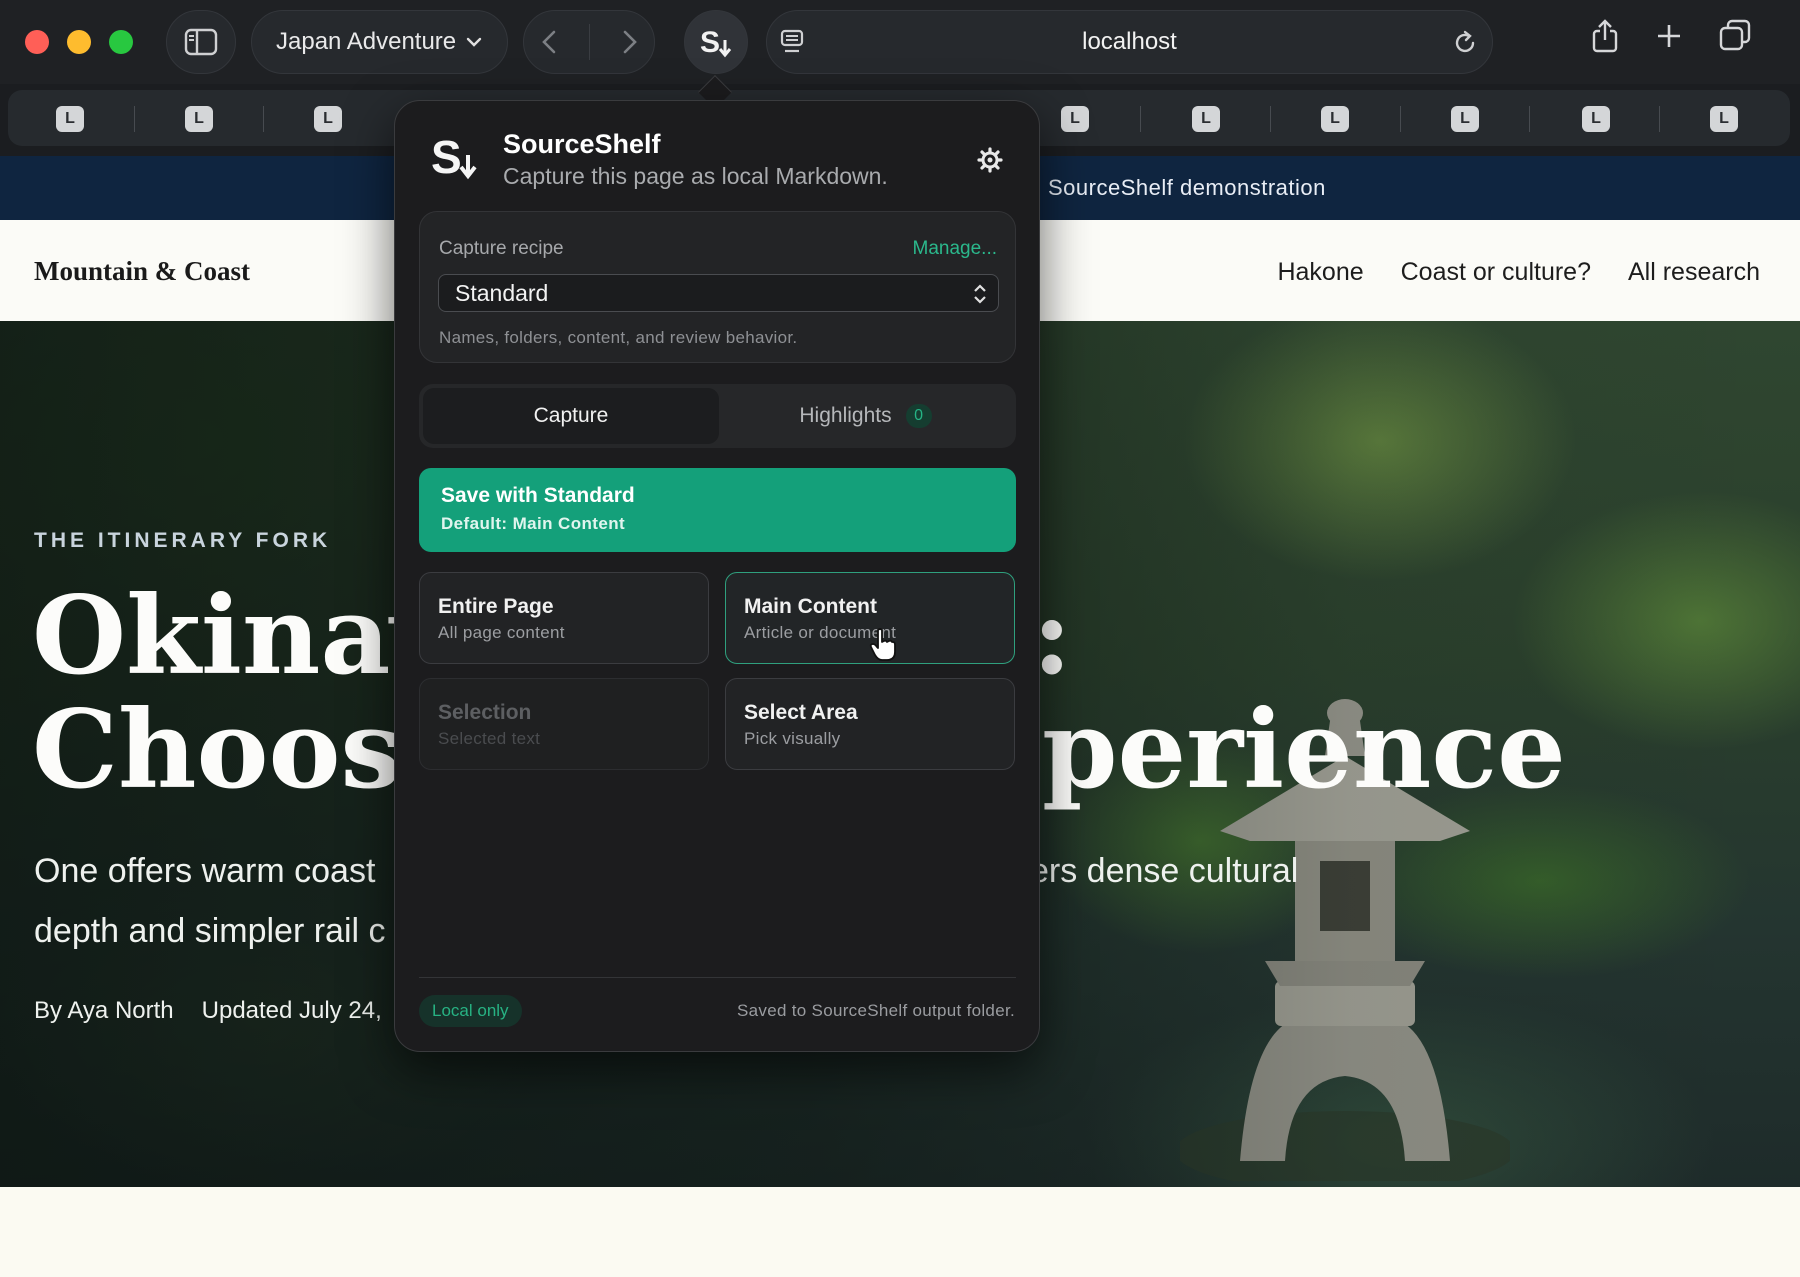 This screenshot has width=1800, height=1277. Describe the element at coordinates (845, 415) in the screenshot. I see `tab-highlights-label: Highlights` at that location.